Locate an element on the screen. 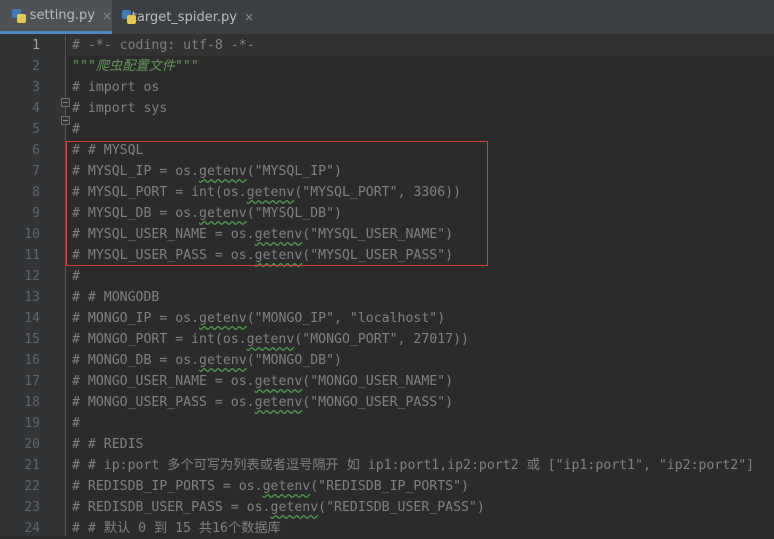 The height and width of the screenshot is (539, 774). code-line: # MYSQL_IP = os.getenv("MYSQL_IP") is located at coordinates (207, 171).